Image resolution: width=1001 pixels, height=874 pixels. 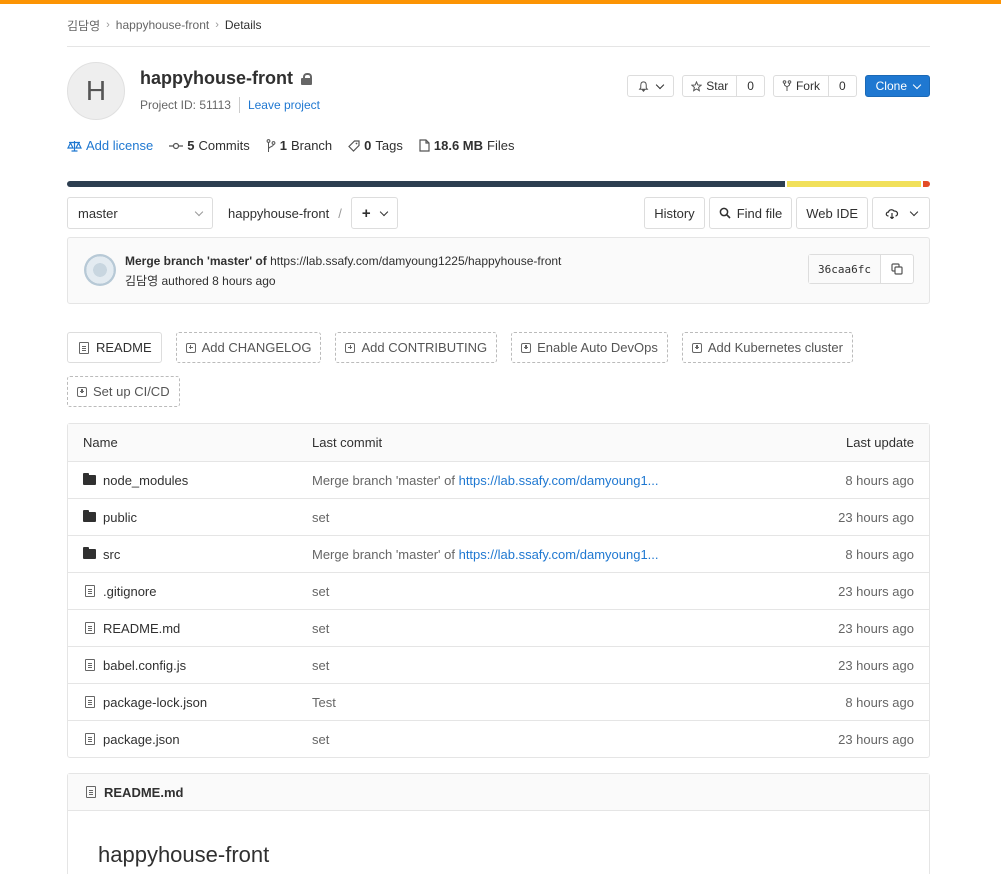 I want to click on project-meta: Project ID: 51113 Leave project, so click(x=230, y=105).